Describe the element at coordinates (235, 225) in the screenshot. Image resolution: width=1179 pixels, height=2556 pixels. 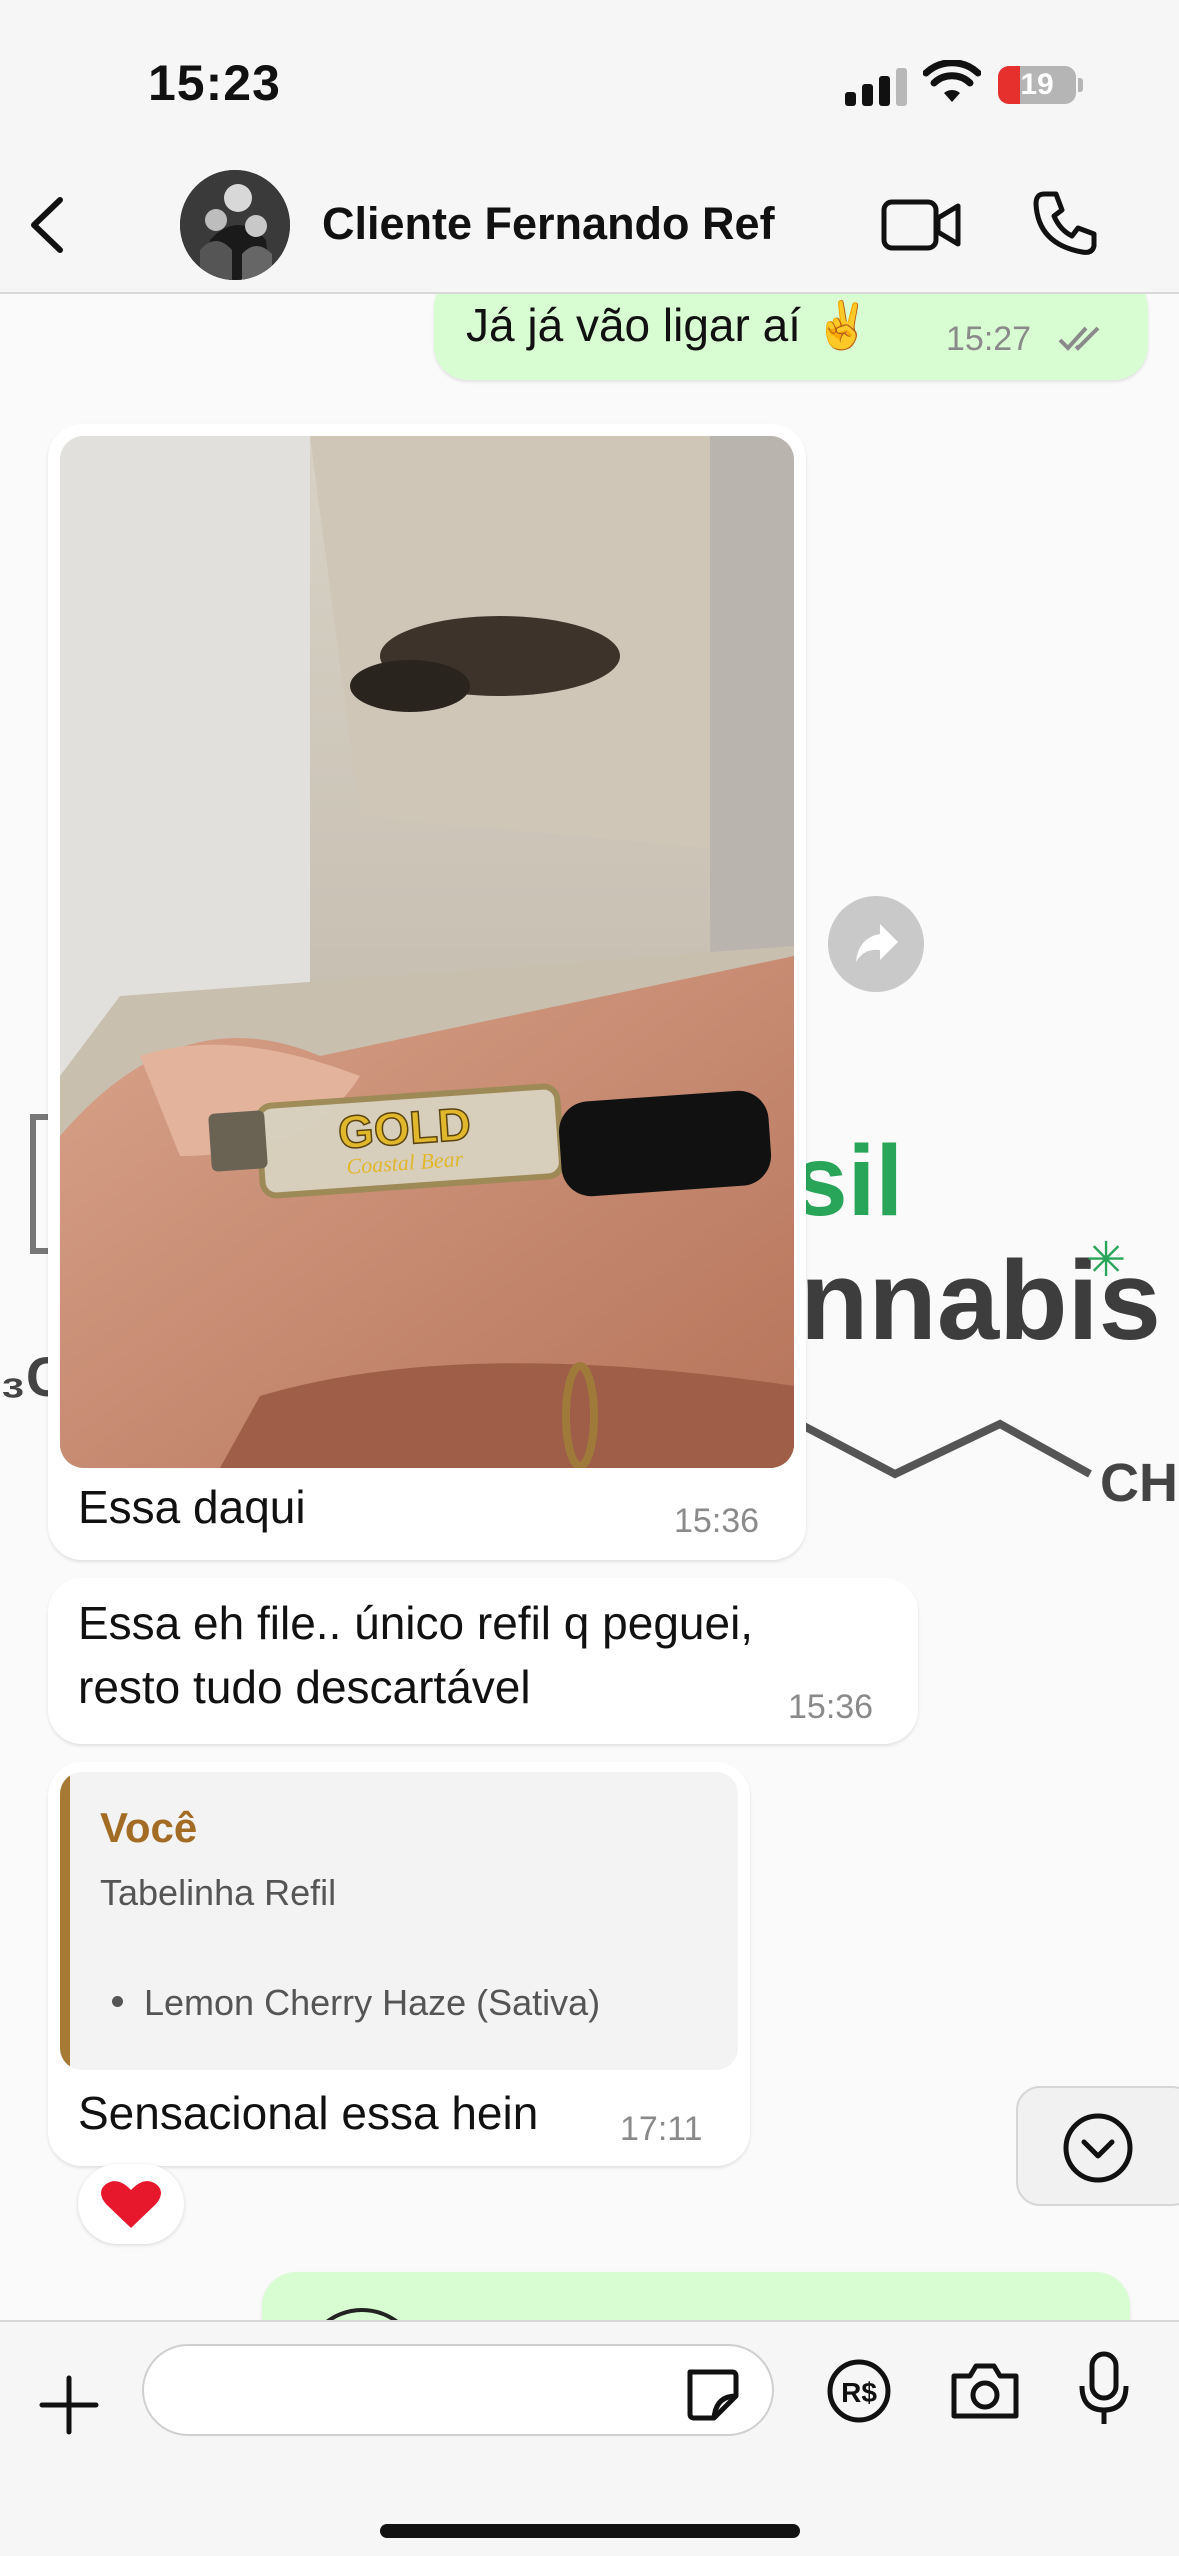
I see `contact-avatar` at that location.